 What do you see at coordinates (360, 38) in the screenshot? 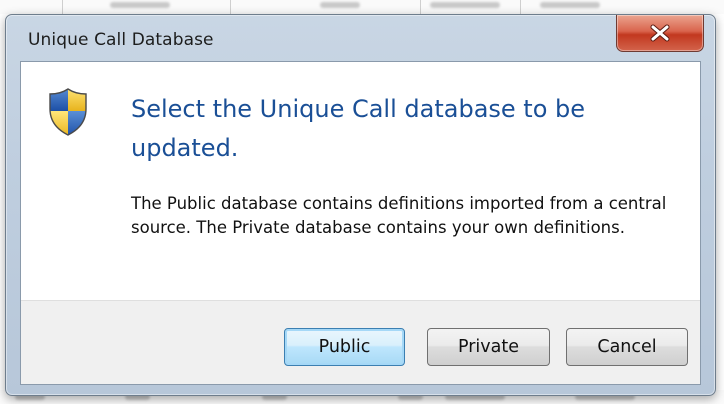
I see `title-bar: Unique Call Database` at bounding box center [360, 38].